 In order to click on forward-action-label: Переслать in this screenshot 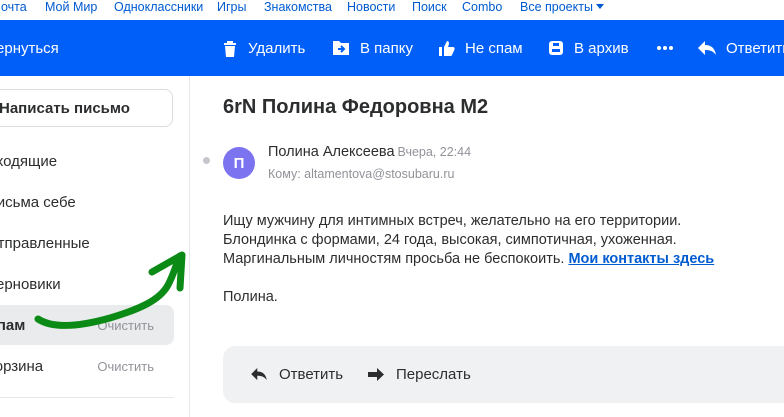, I will do `click(433, 374)`.